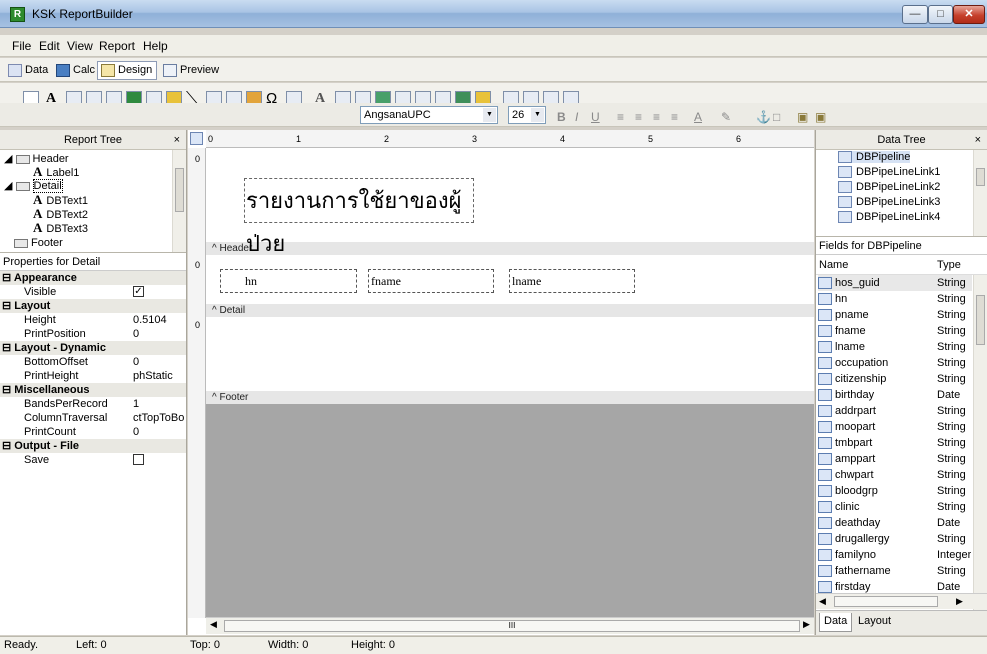 The width and height of the screenshot is (987, 654). I want to click on field-row: pname String, so click(895, 315).